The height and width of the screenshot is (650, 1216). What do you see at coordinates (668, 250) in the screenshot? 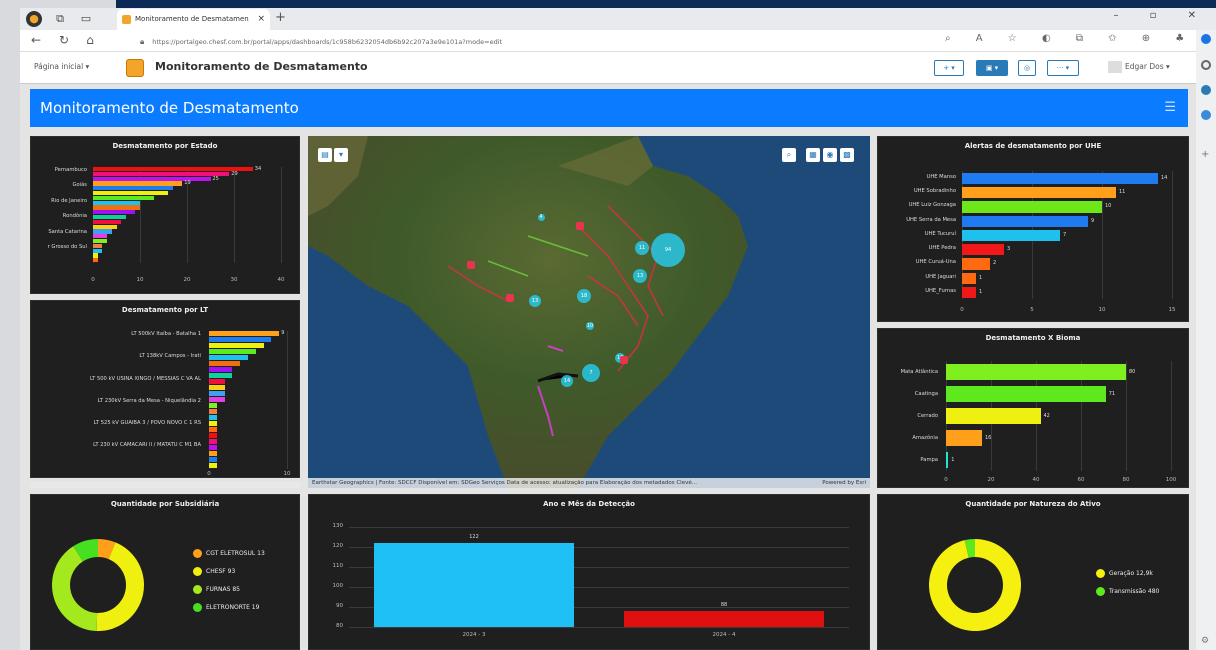
I see `map-cluster-marker: 94` at bounding box center [668, 250].